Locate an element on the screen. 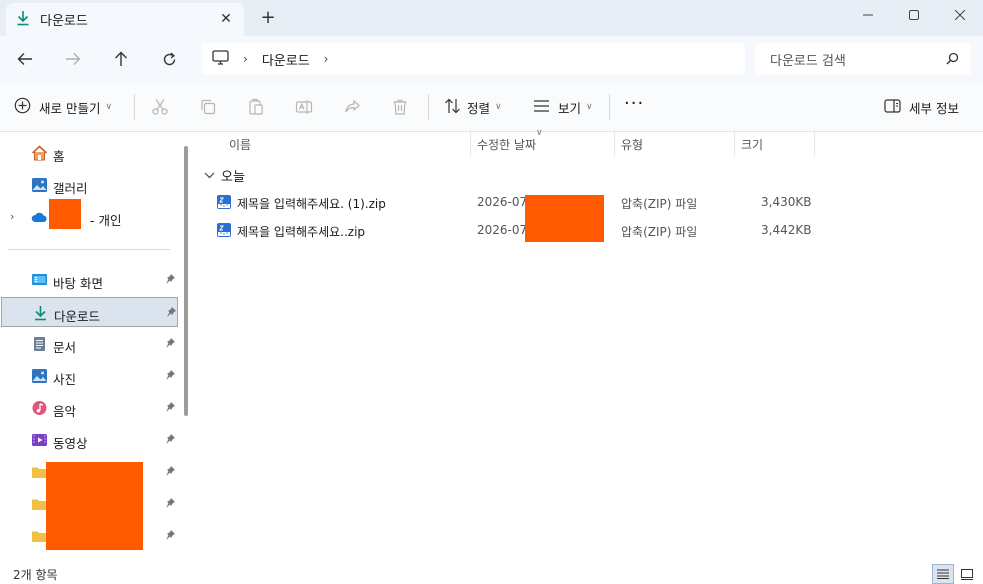 This screenshot has width=983, height=584. sidebar-item-label: 홈 is located at coordinates (59, 156).